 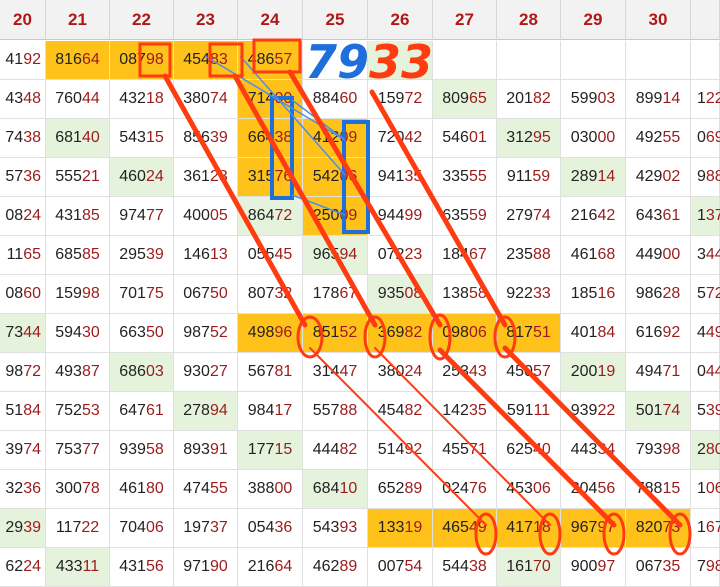 What do you see at coordinates (658, 177) in the screenshot?
I see `result-cell: 429 02` at bounding box center [658, 177].